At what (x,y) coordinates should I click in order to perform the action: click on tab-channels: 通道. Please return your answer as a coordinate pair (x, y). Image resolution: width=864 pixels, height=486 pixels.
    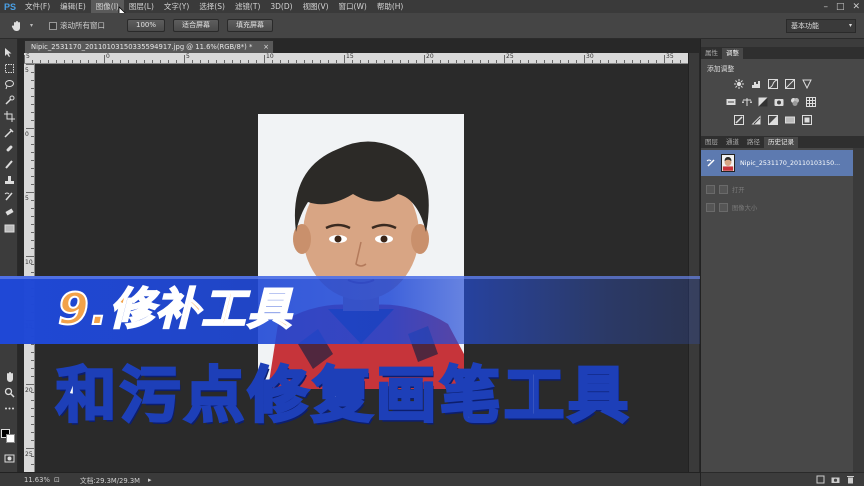
    Looking at the image, I should click on (732, 142).